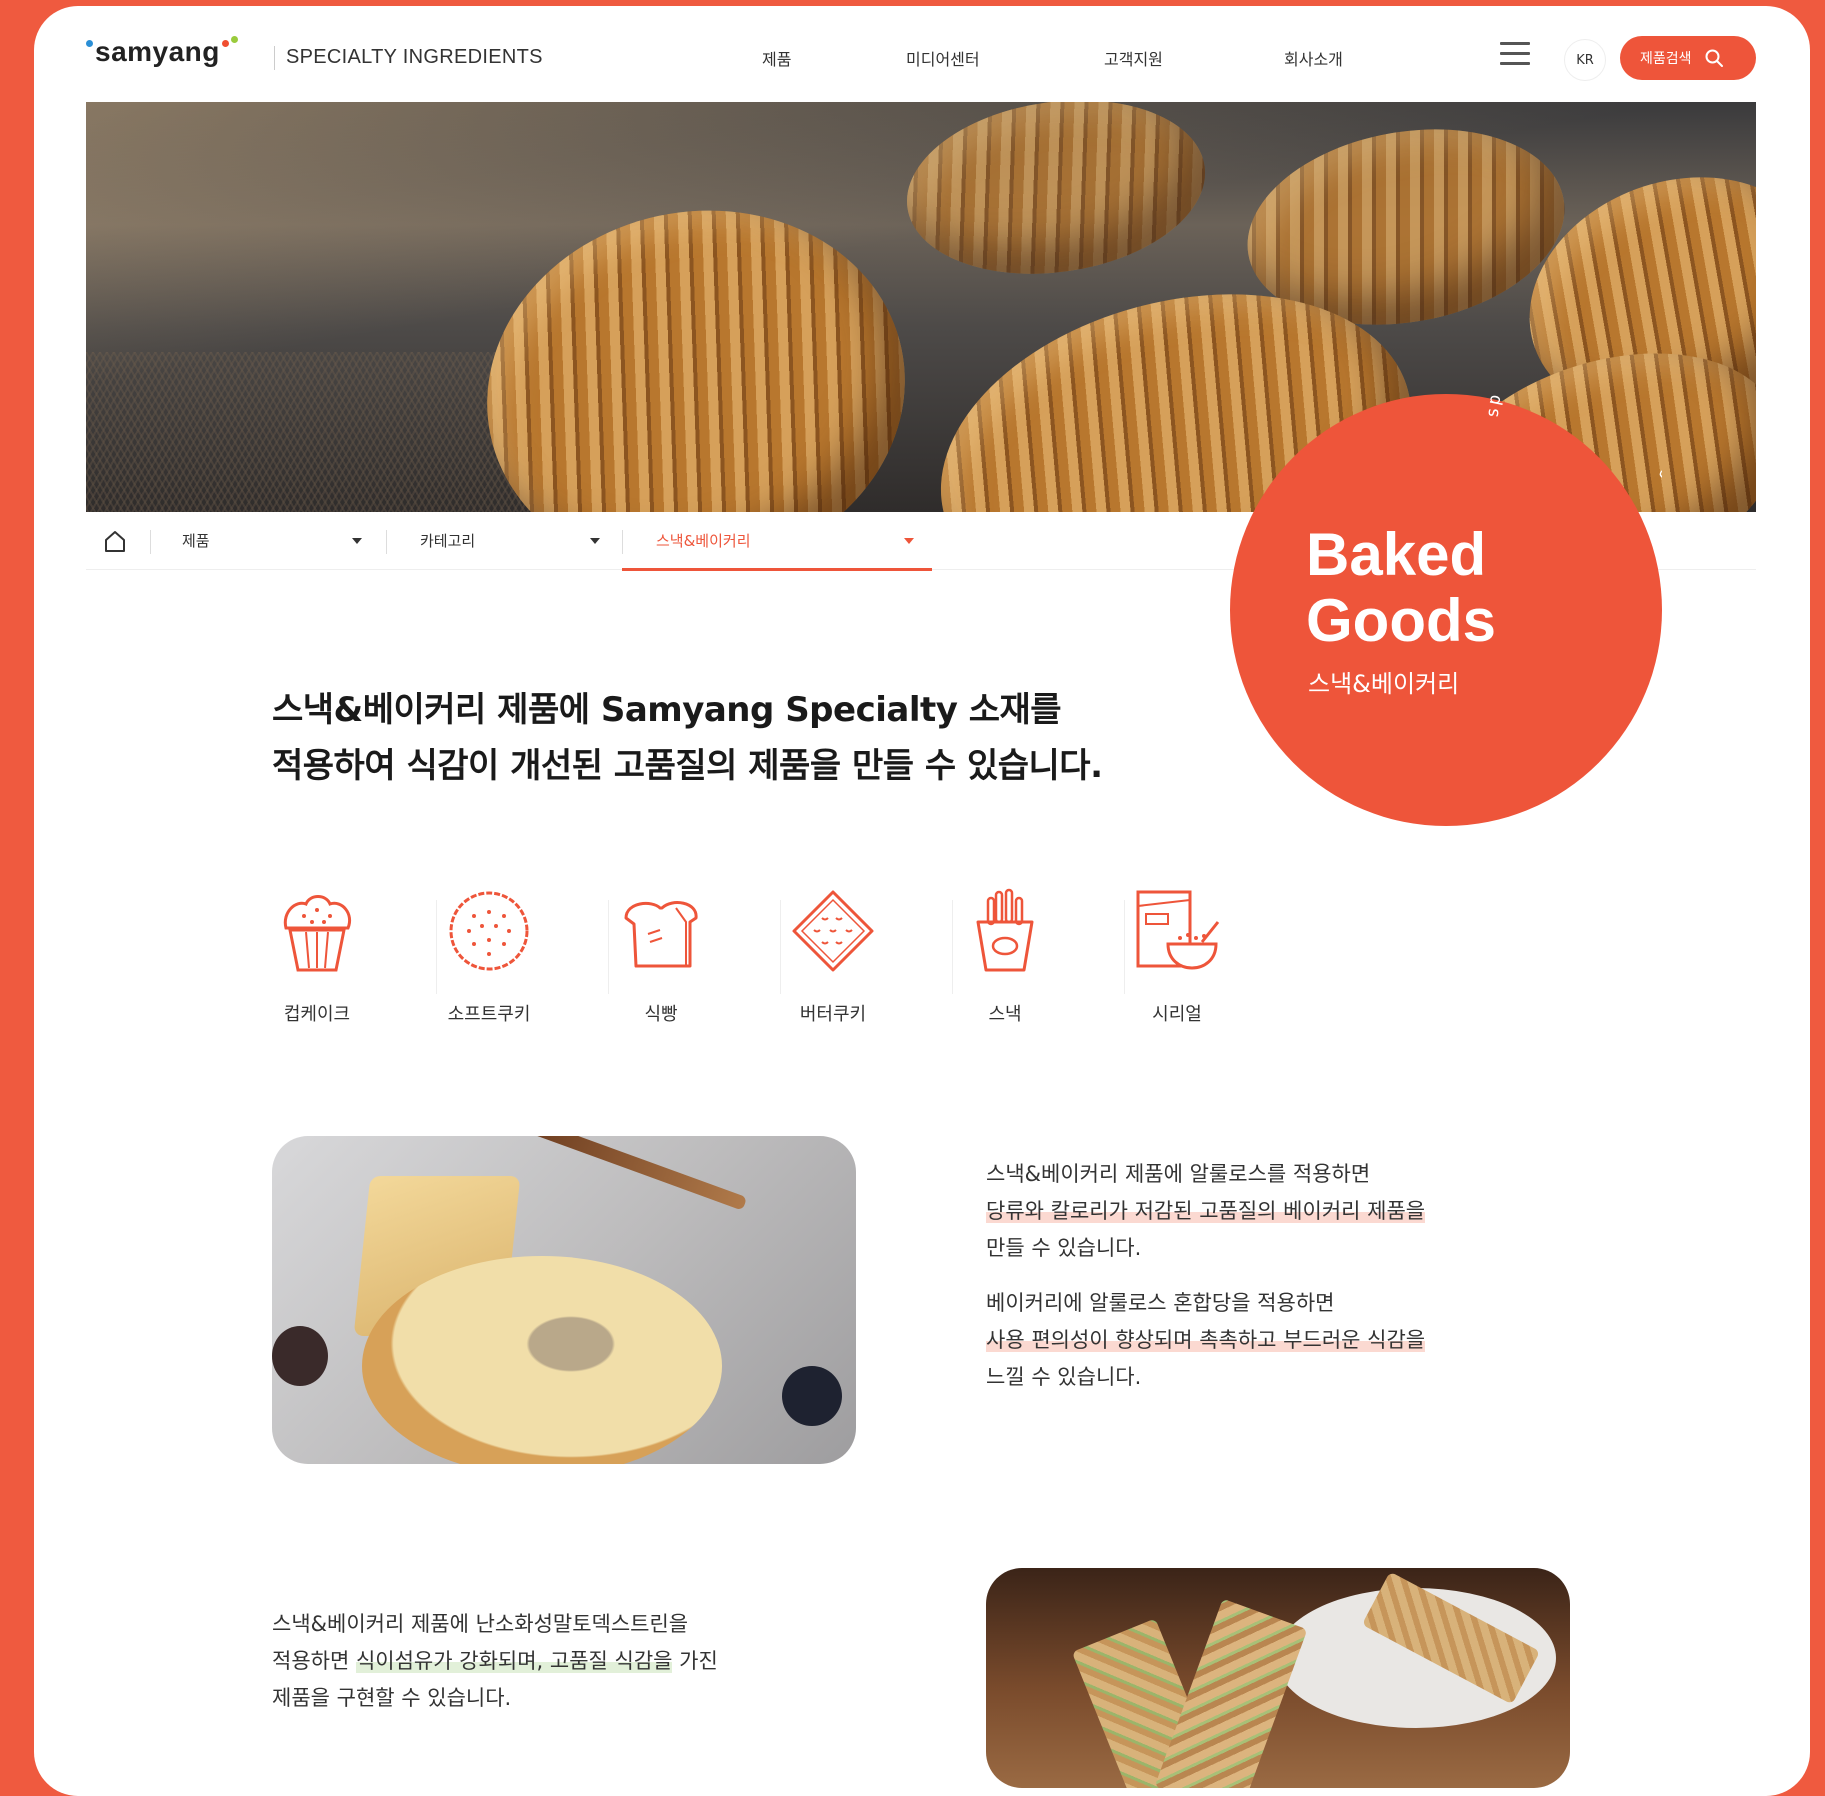  Describe the element at coordinates (157, 51) in the screenshot. I see `logo-text: samyang` at that location.